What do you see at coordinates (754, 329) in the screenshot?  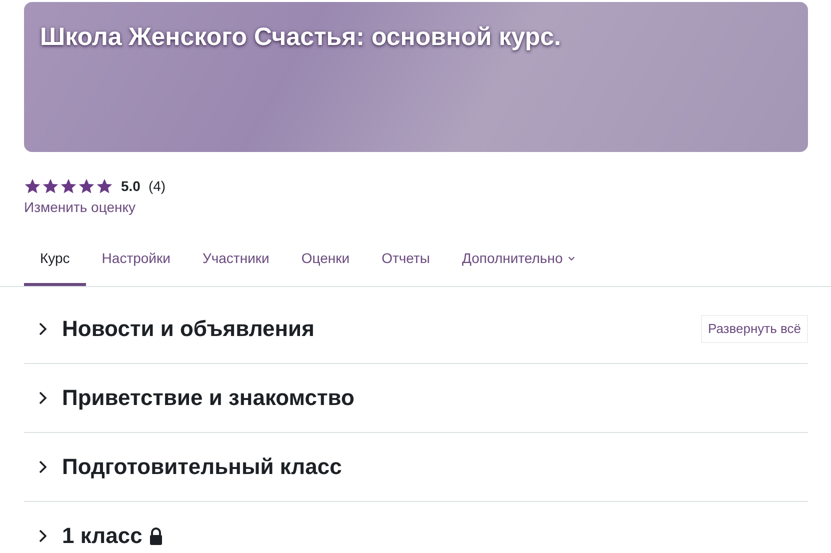 I see `expand-all-button: Развернуть всё` at bounding box center [754, 329].